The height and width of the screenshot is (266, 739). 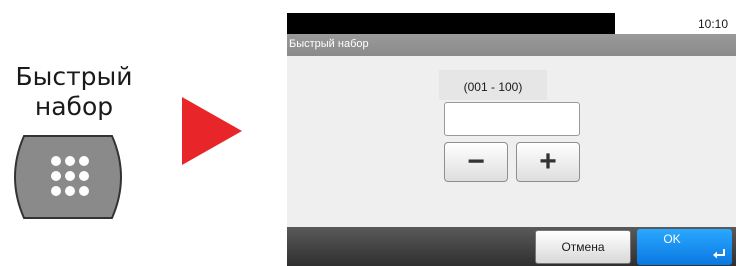 What do you see at coordinates (583, 247) in the screenshot?
I see `cancel-button: Отмена` at bounding box center [583, 247].